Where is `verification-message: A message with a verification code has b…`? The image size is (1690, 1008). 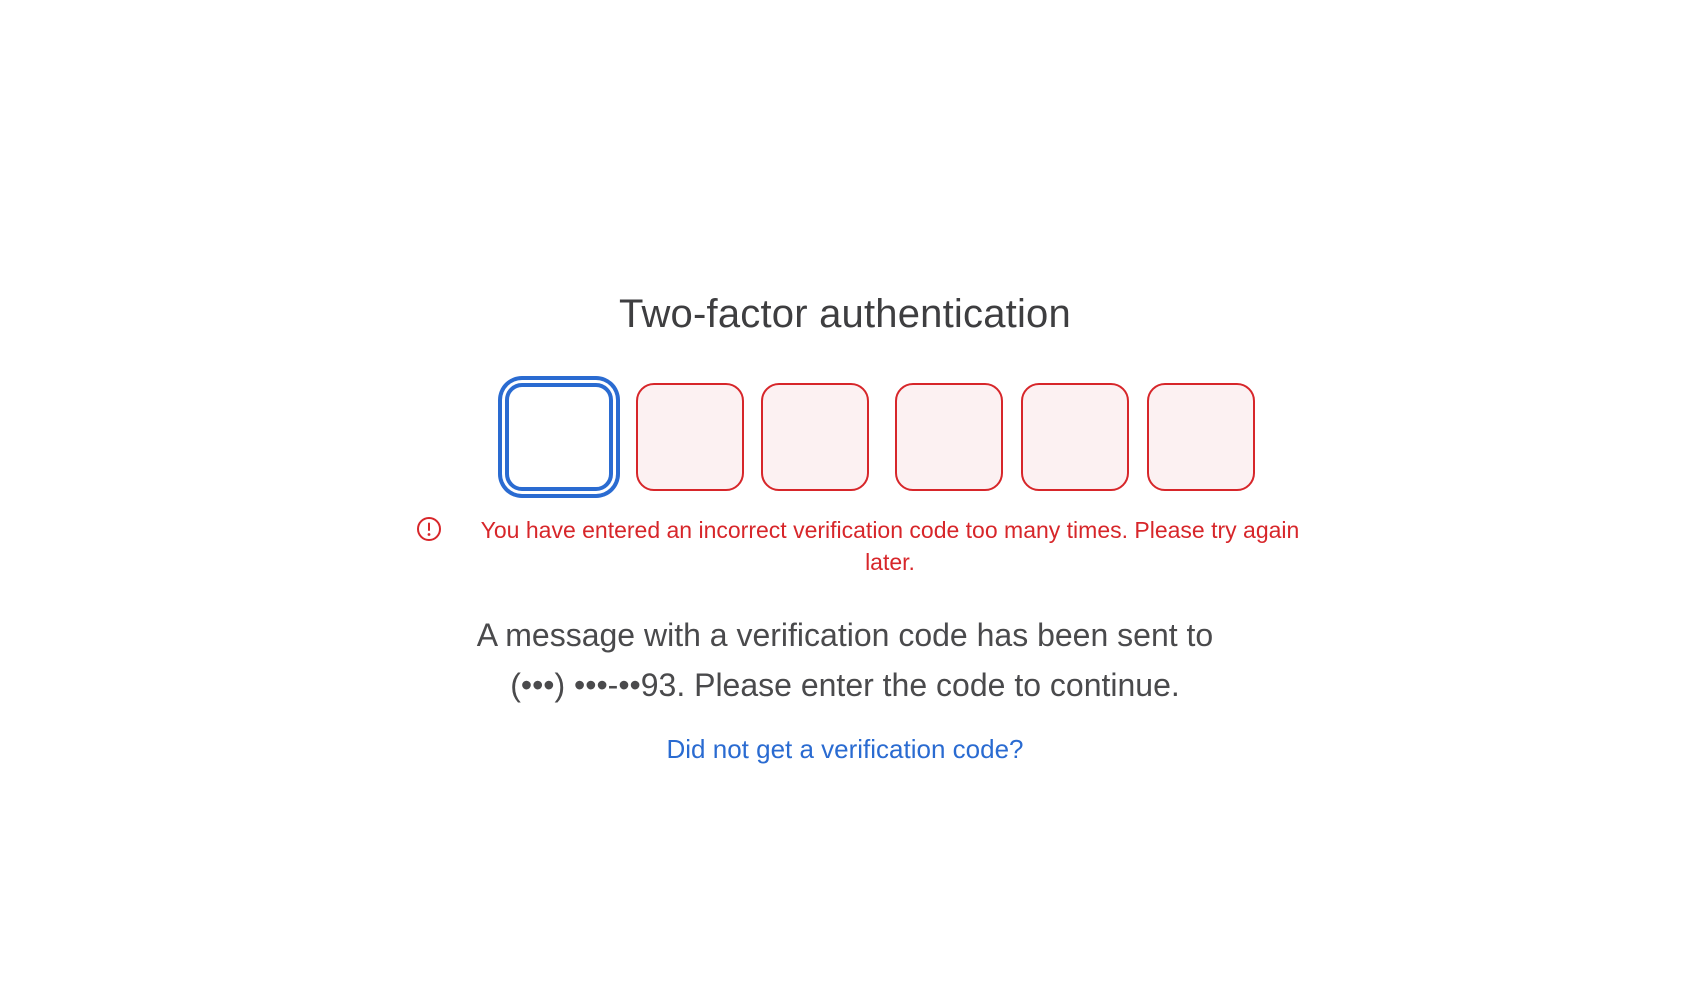 verification-message: A message with a verification code has b… is located at coordinates (845, 660).